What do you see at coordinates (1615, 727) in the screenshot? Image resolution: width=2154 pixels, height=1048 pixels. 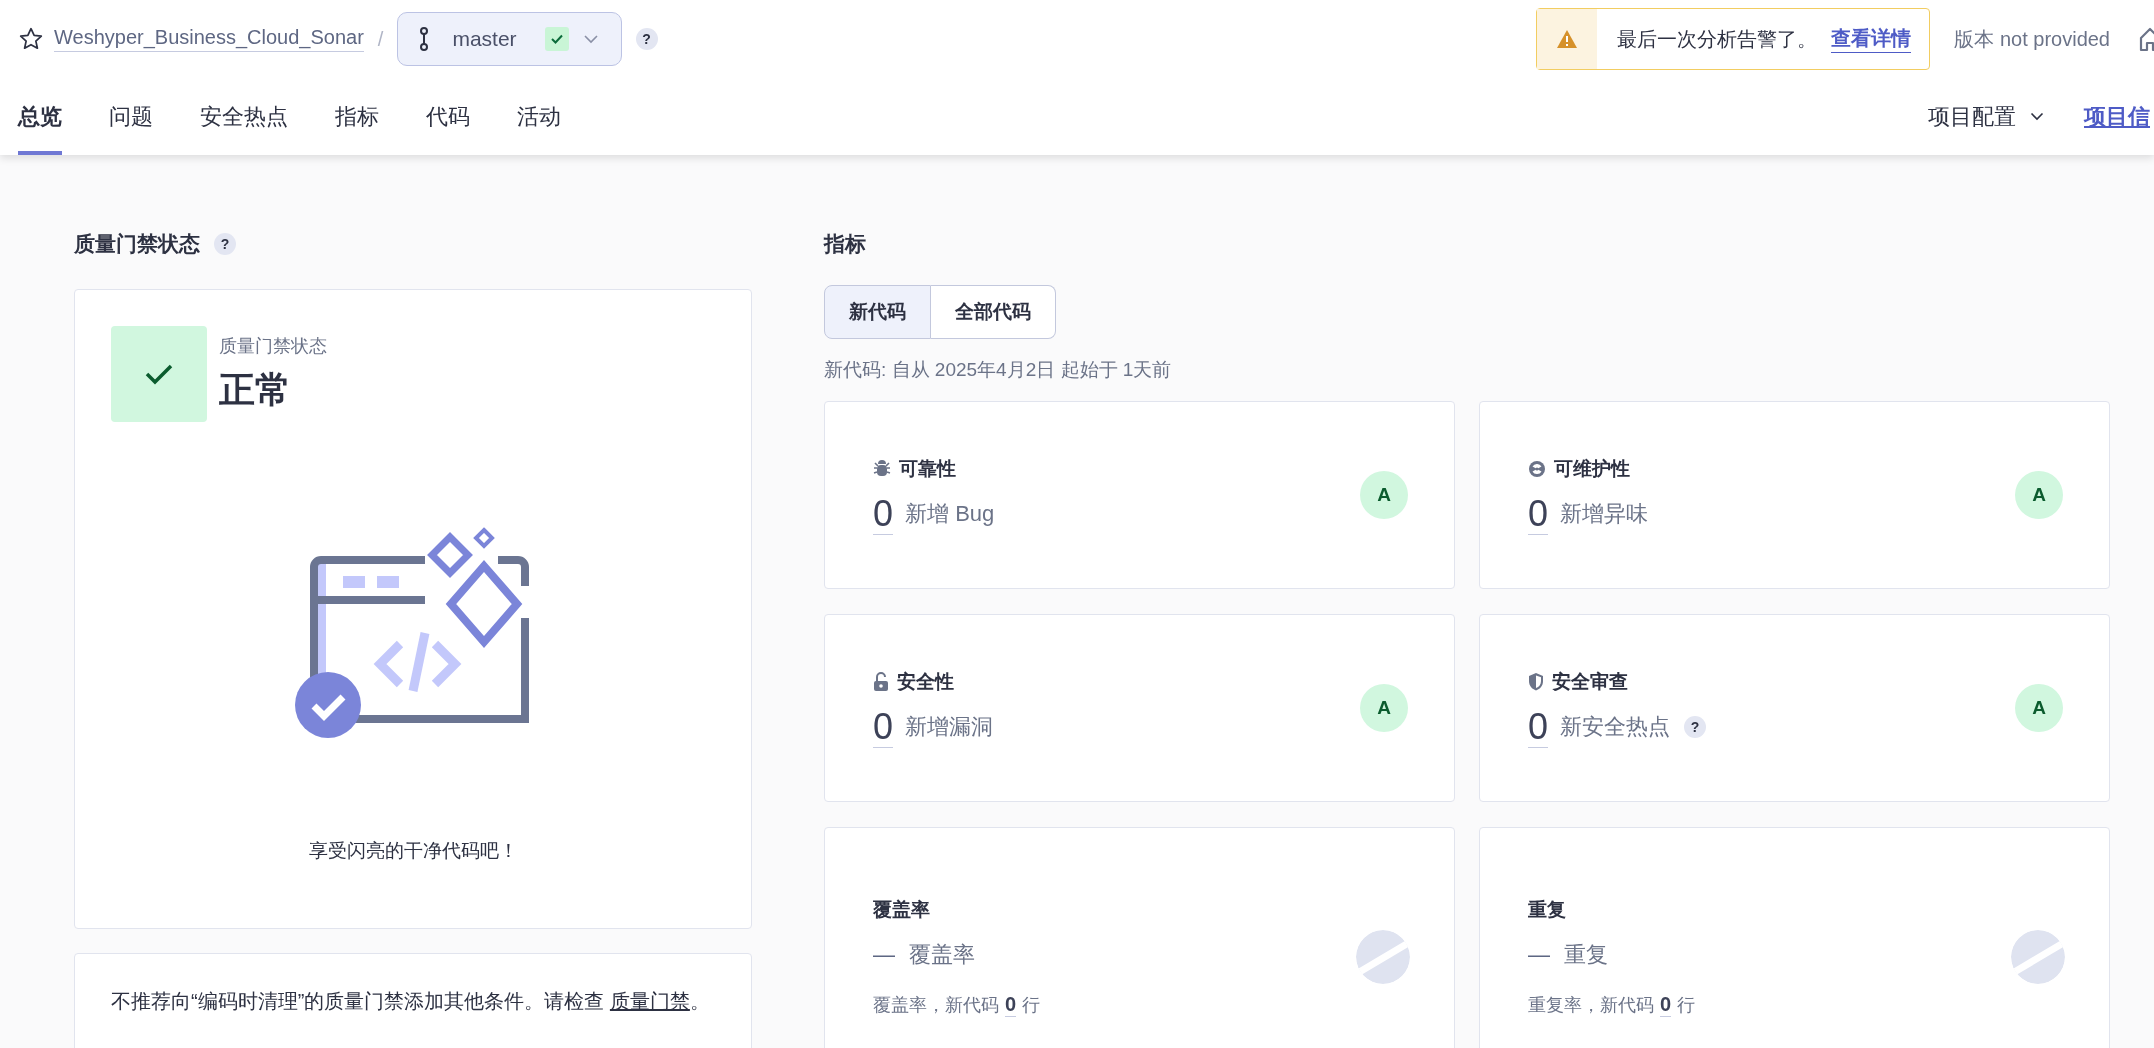 I see `metric-label: 新安全热点` at bounding box center [1615, 727].